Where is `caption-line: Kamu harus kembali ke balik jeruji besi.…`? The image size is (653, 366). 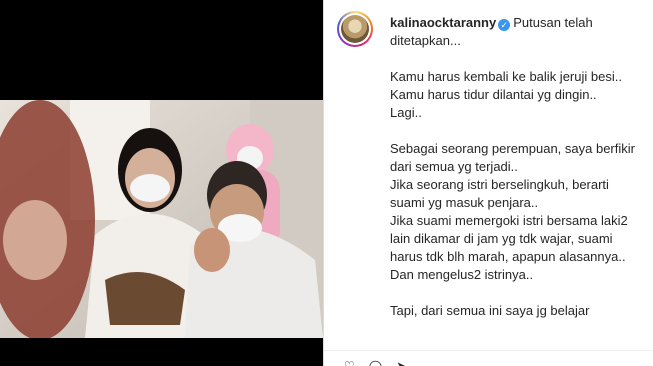
caption-line: Kamu harus kembali ke balik jeruji besi.… is located at coordinates (506, 76).